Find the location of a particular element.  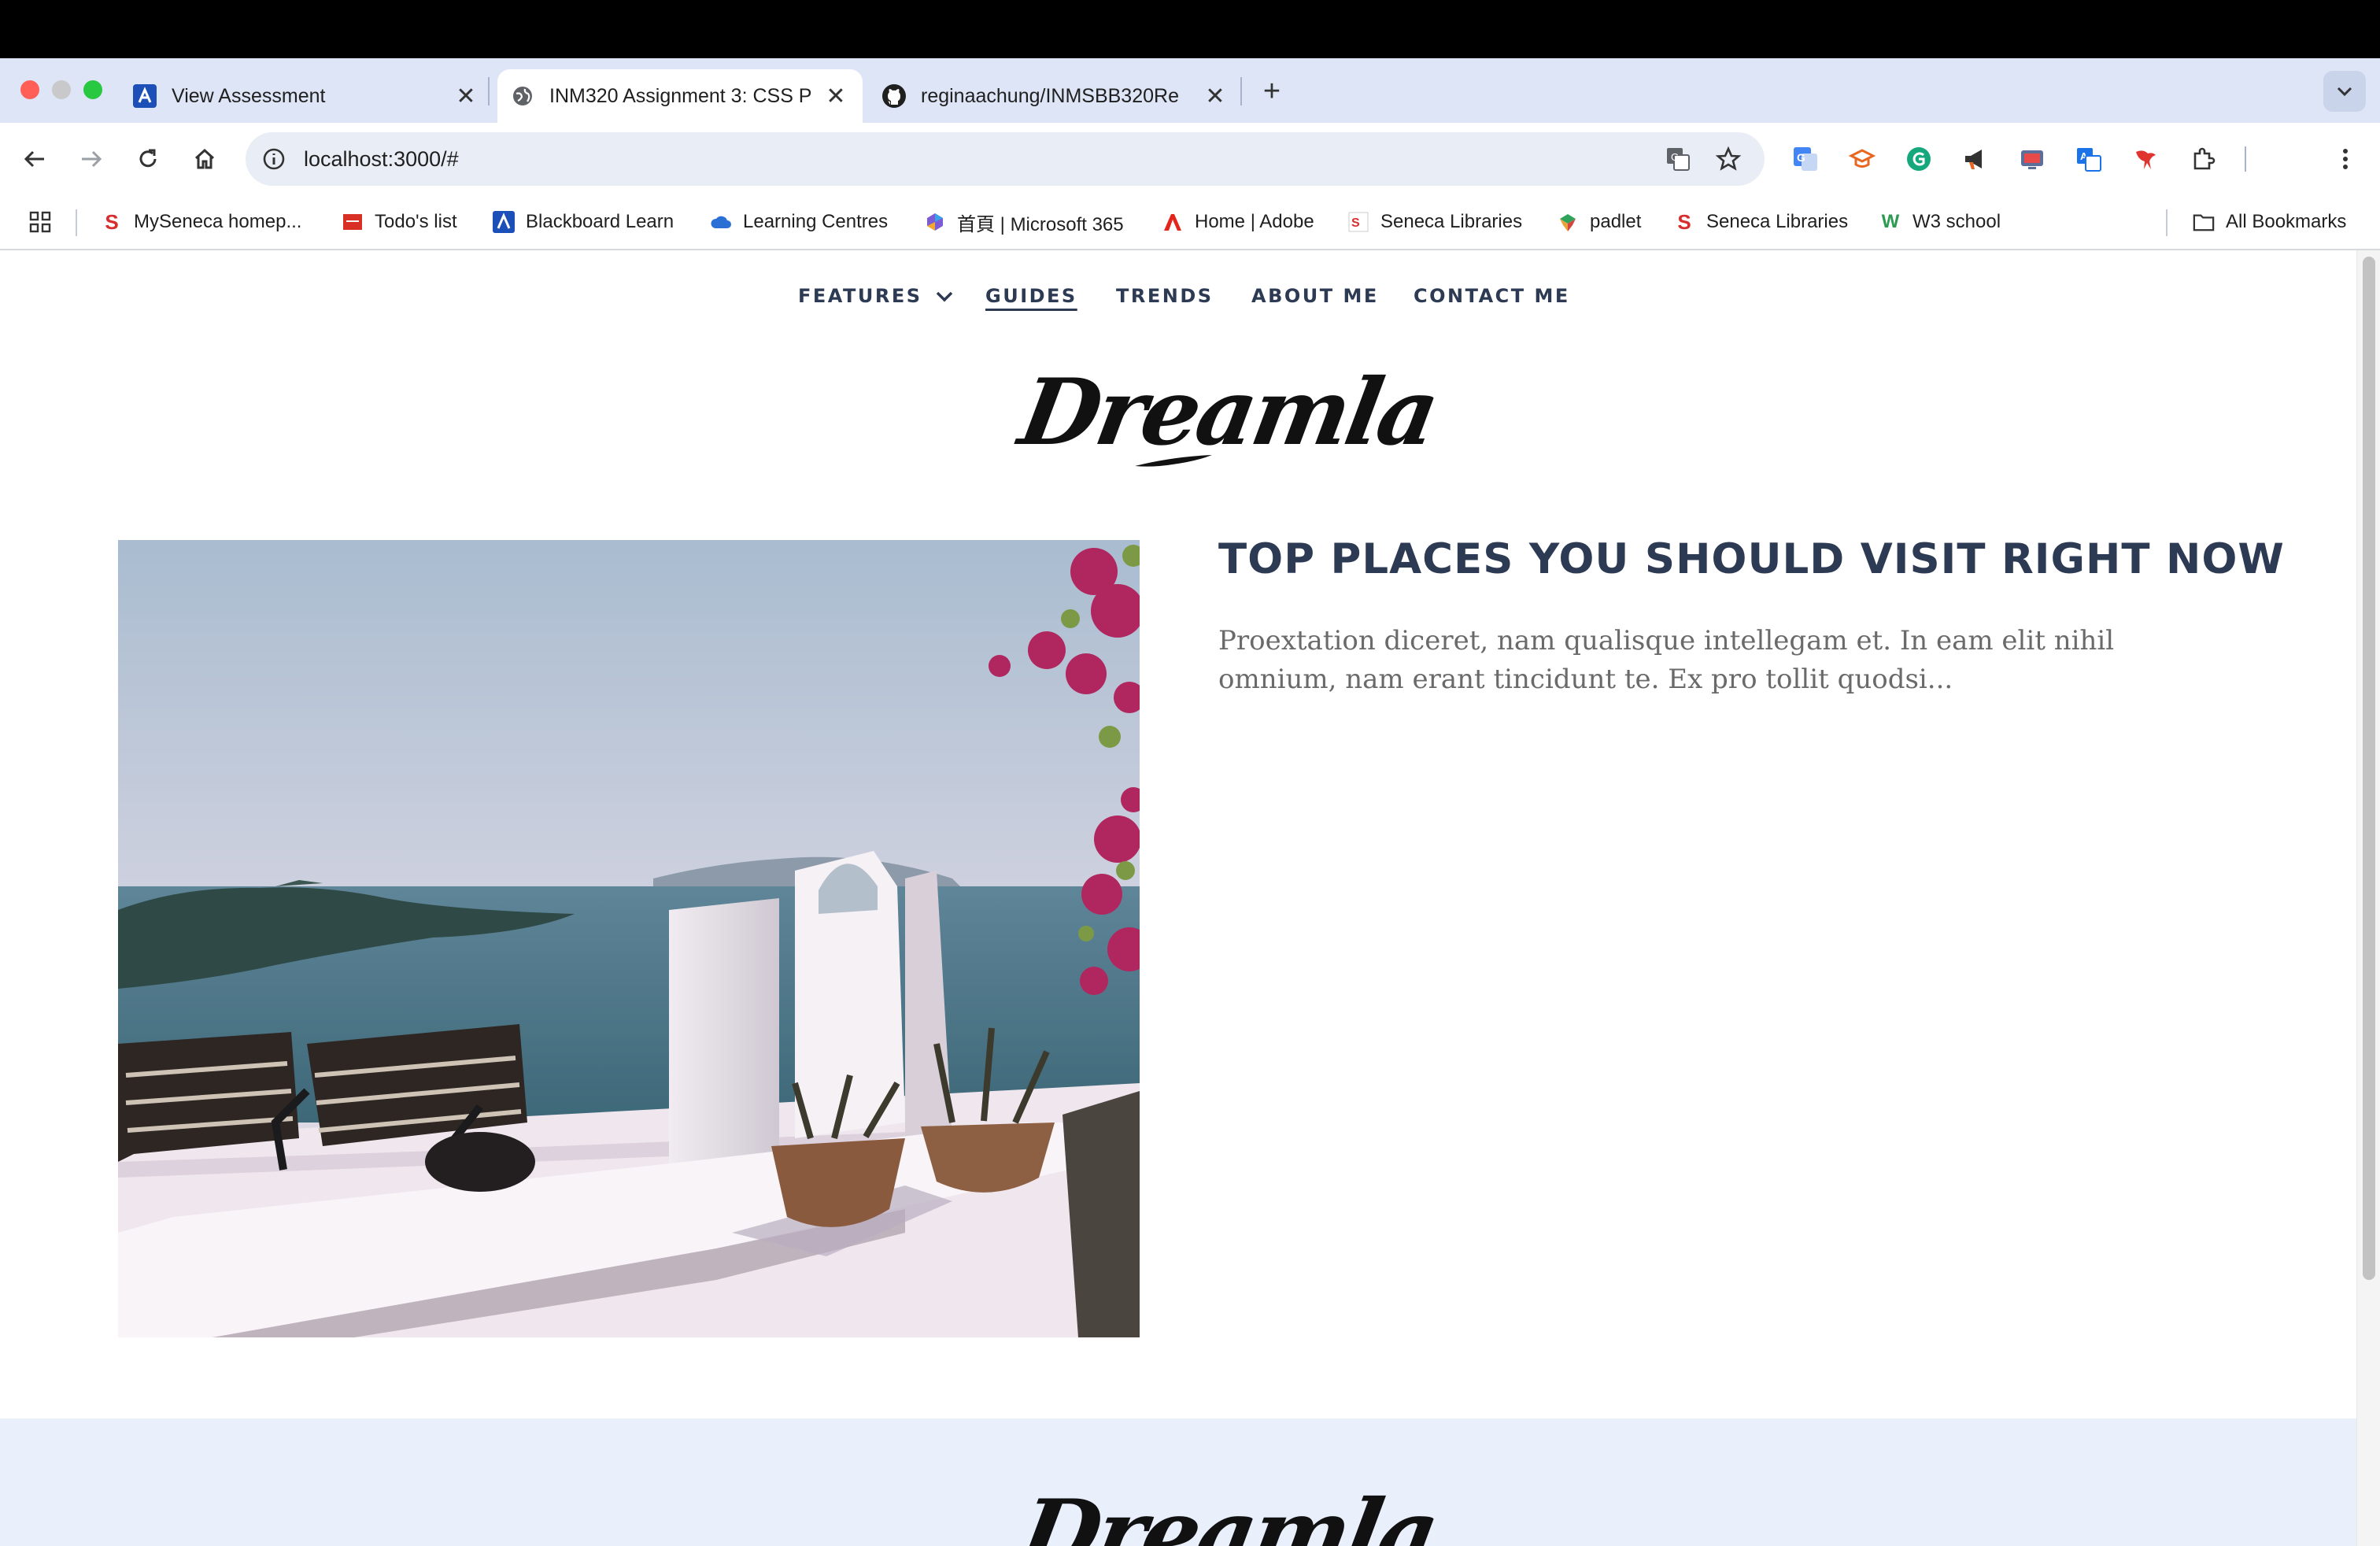

bookmark-seneca-libraries-2: S Seneca Libraries is located at coordinates (1760, 222).